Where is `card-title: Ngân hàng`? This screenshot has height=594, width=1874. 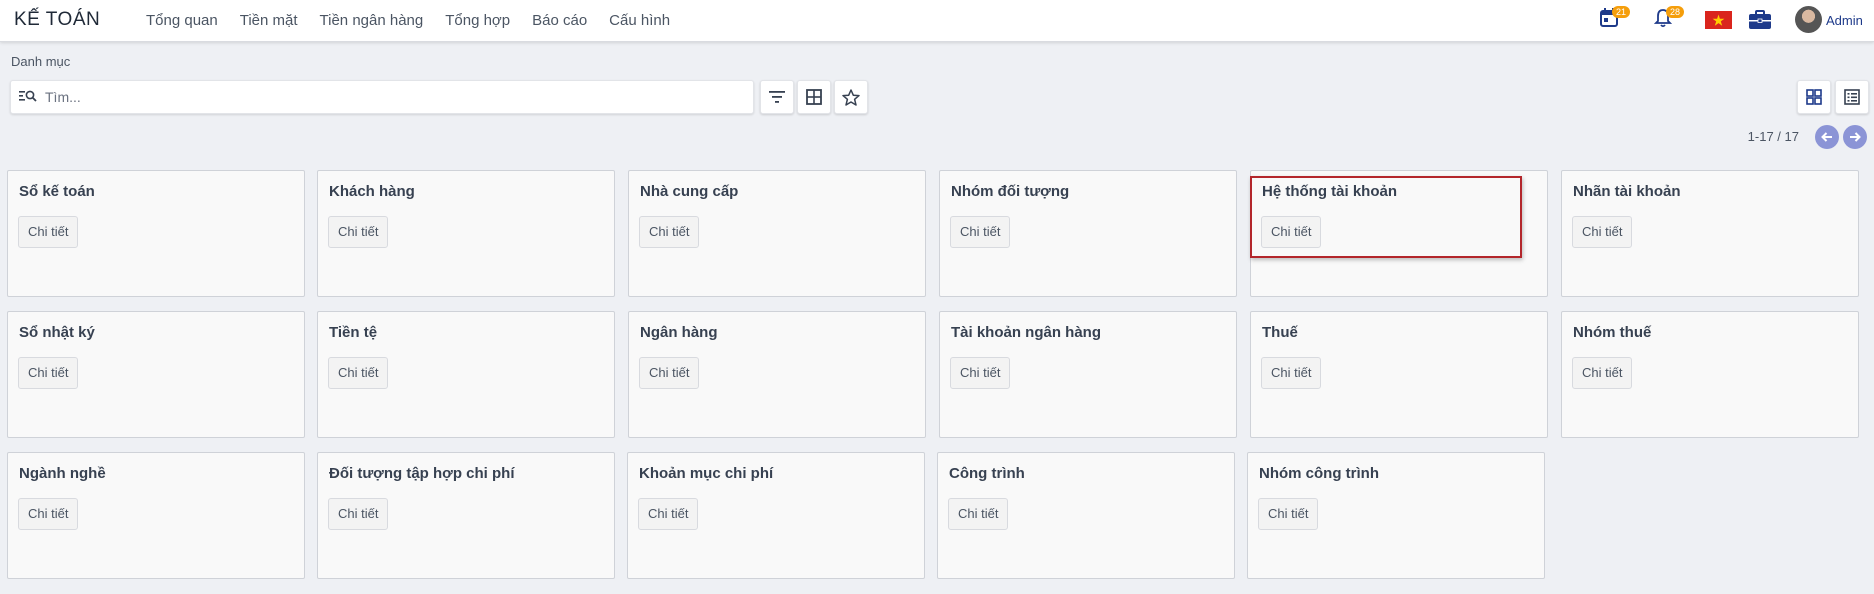 card-title: Ngân hàng is located at coordinates (679, 332).